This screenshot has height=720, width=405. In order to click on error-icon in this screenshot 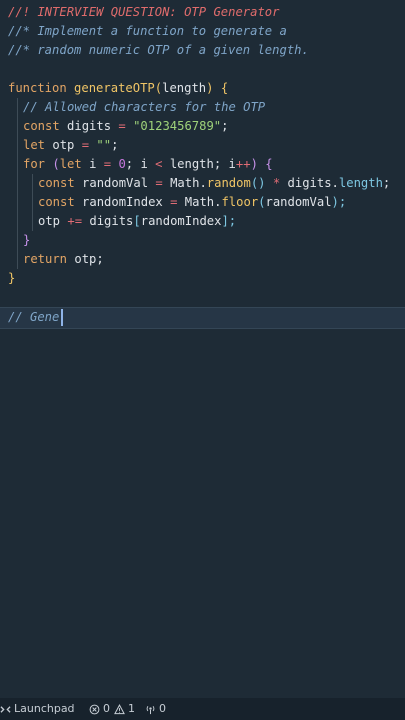, I will do `click(94, 709)`.